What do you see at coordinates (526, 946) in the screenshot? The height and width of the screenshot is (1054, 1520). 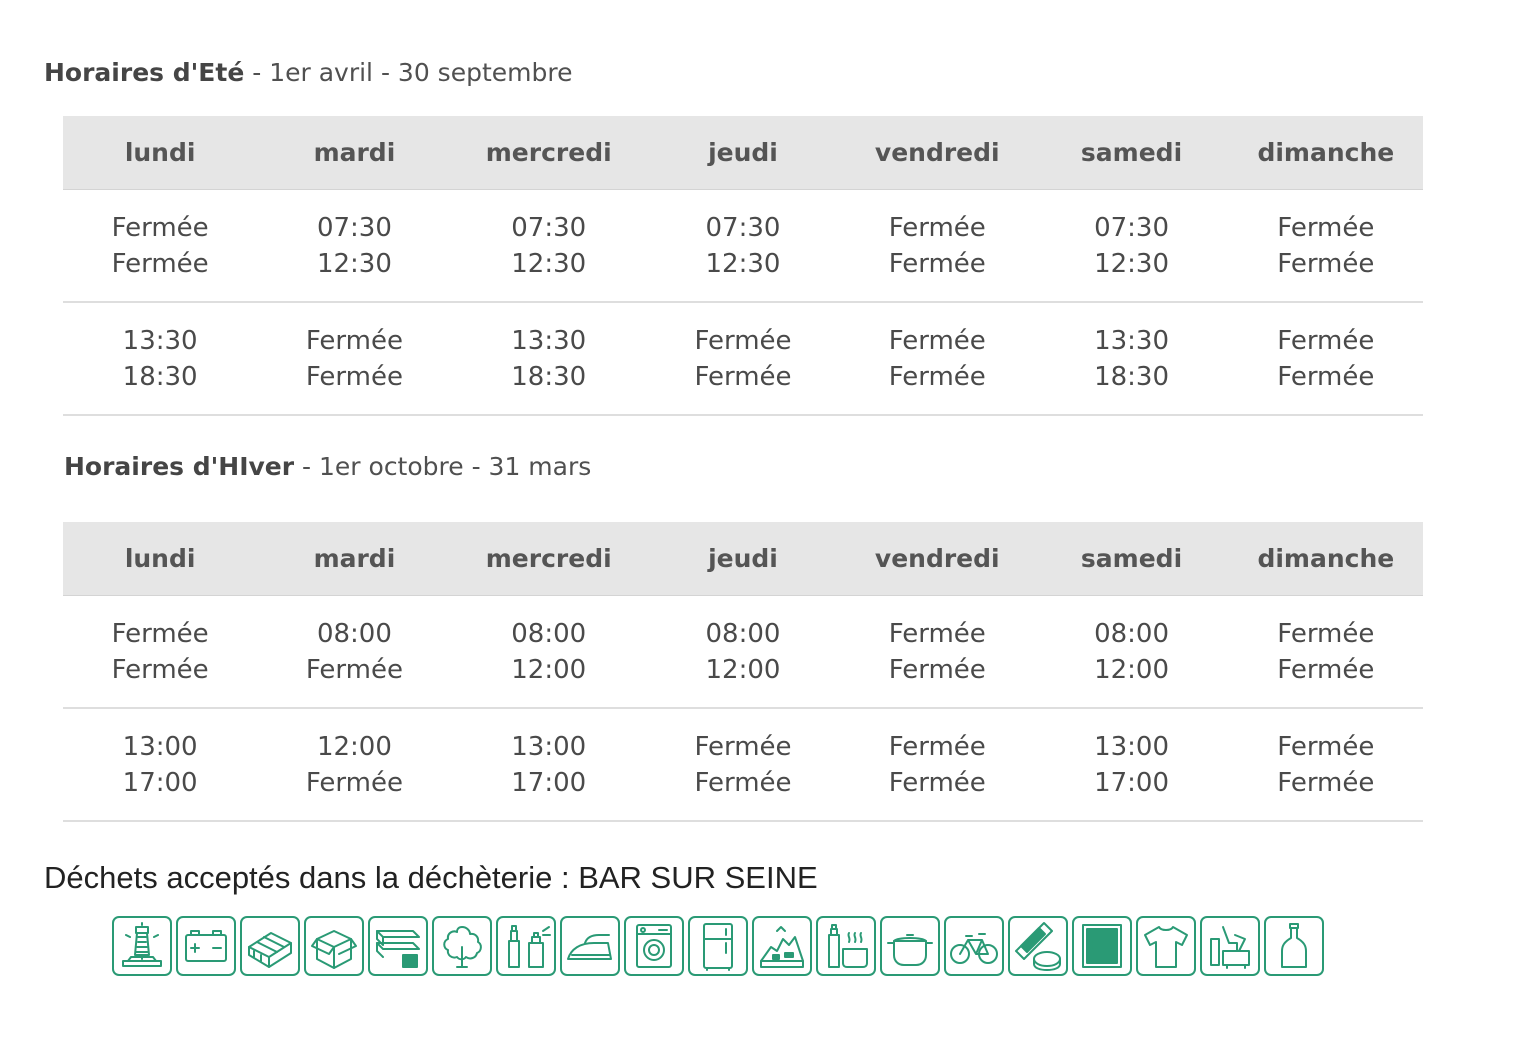 I see `paint-icon` at bounding box center [526, 946].